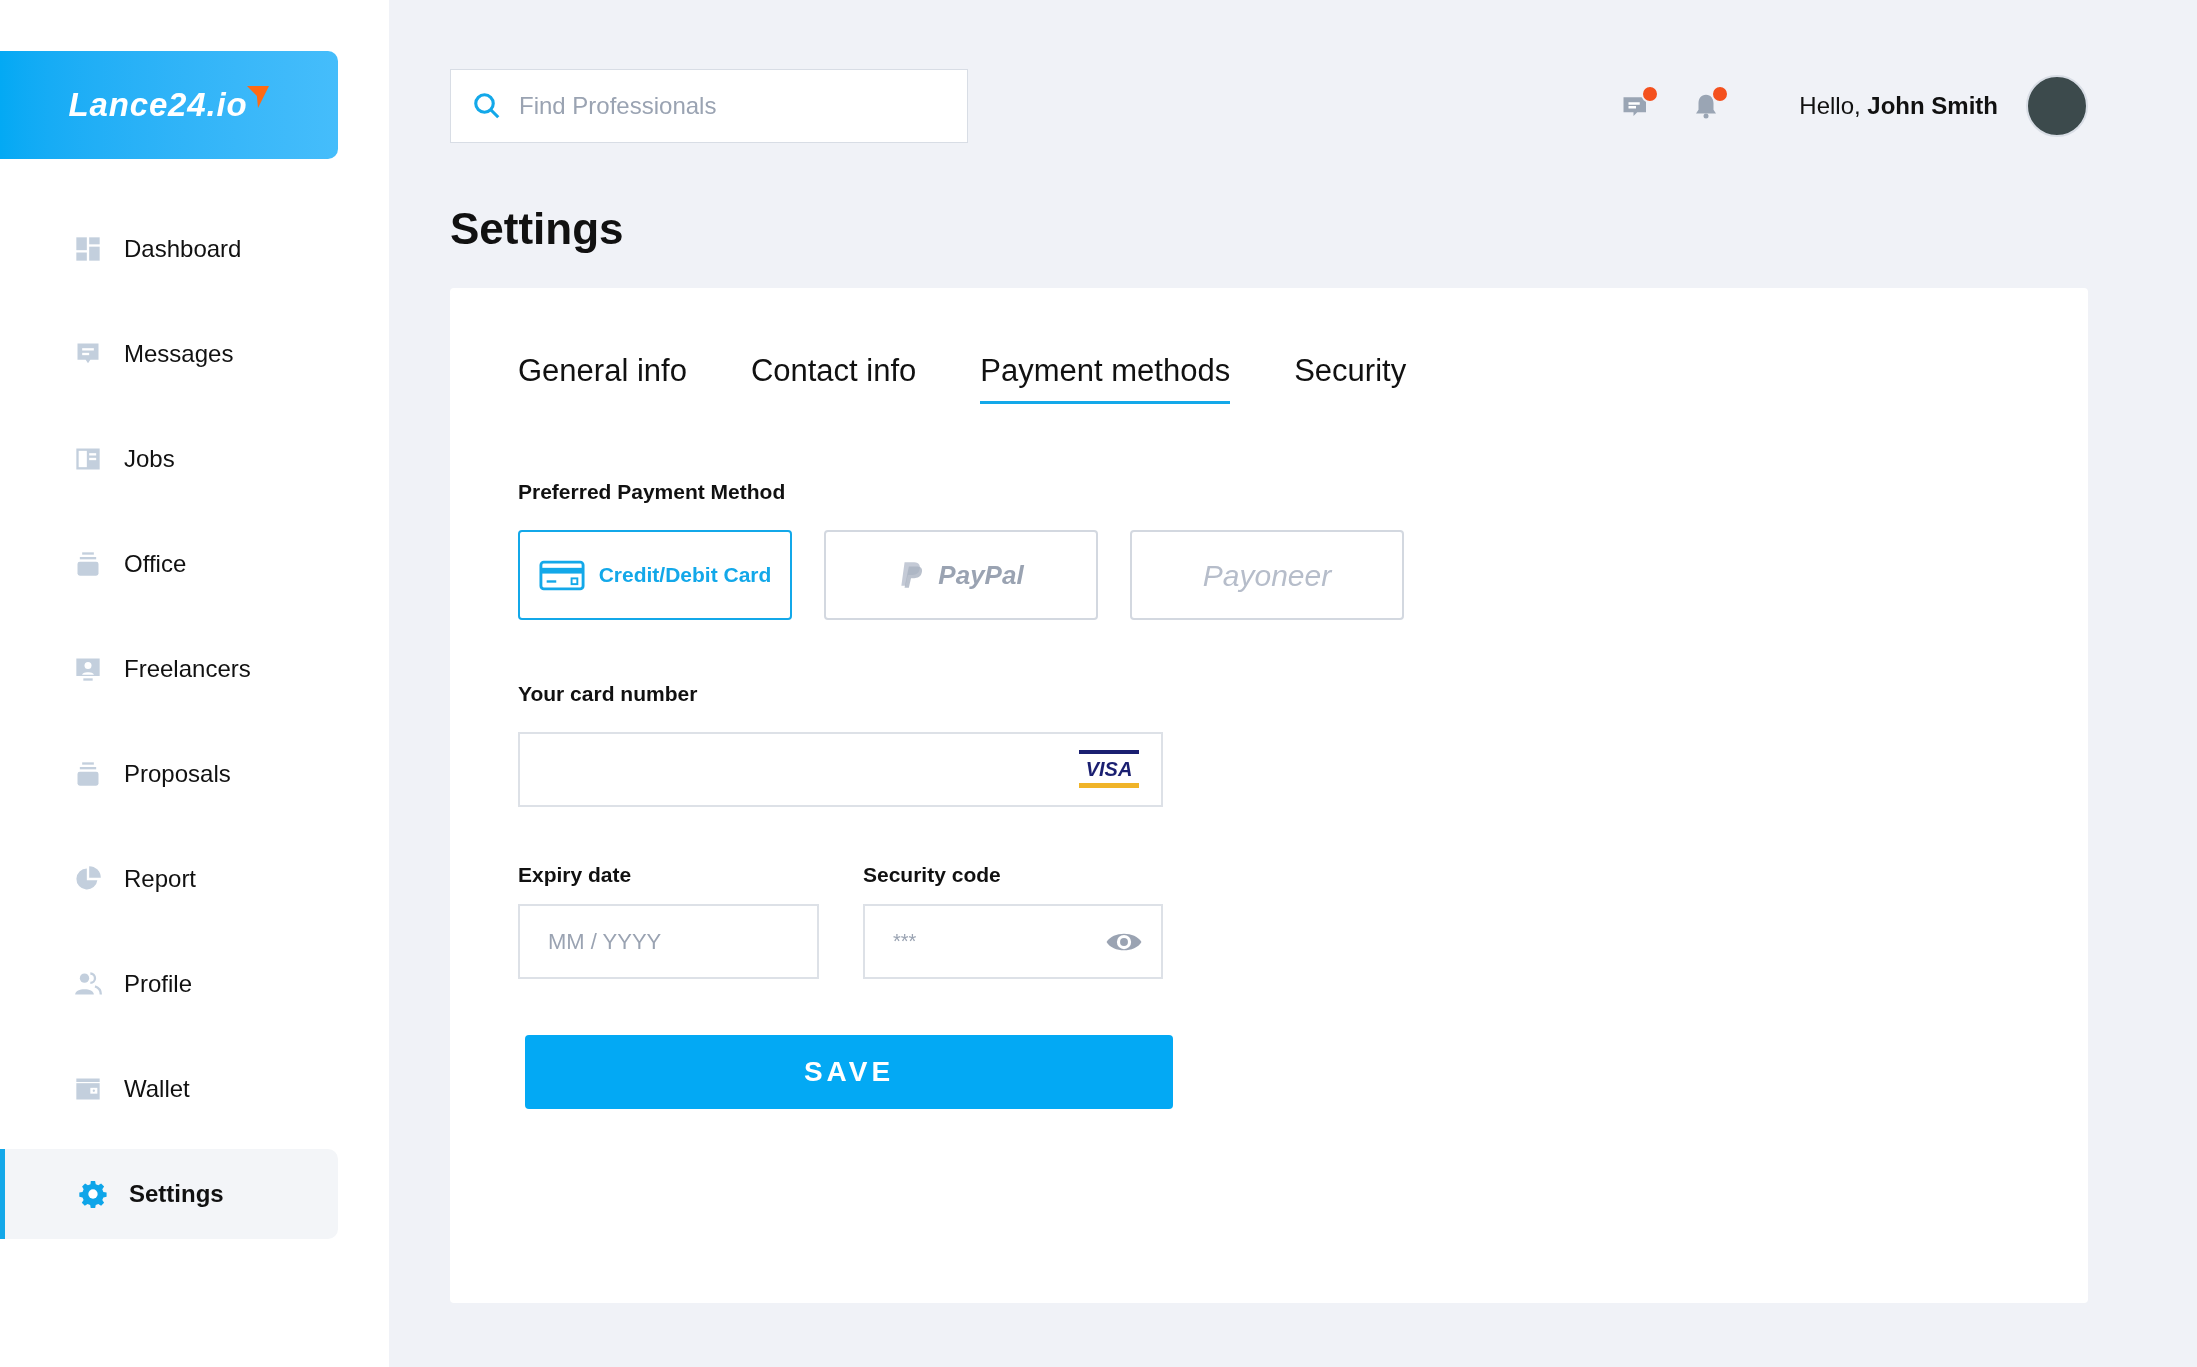  What do you see at coordinates (258, 97) in the screenshot?
I see `arrow-icon` at bounding box center [258, 97].